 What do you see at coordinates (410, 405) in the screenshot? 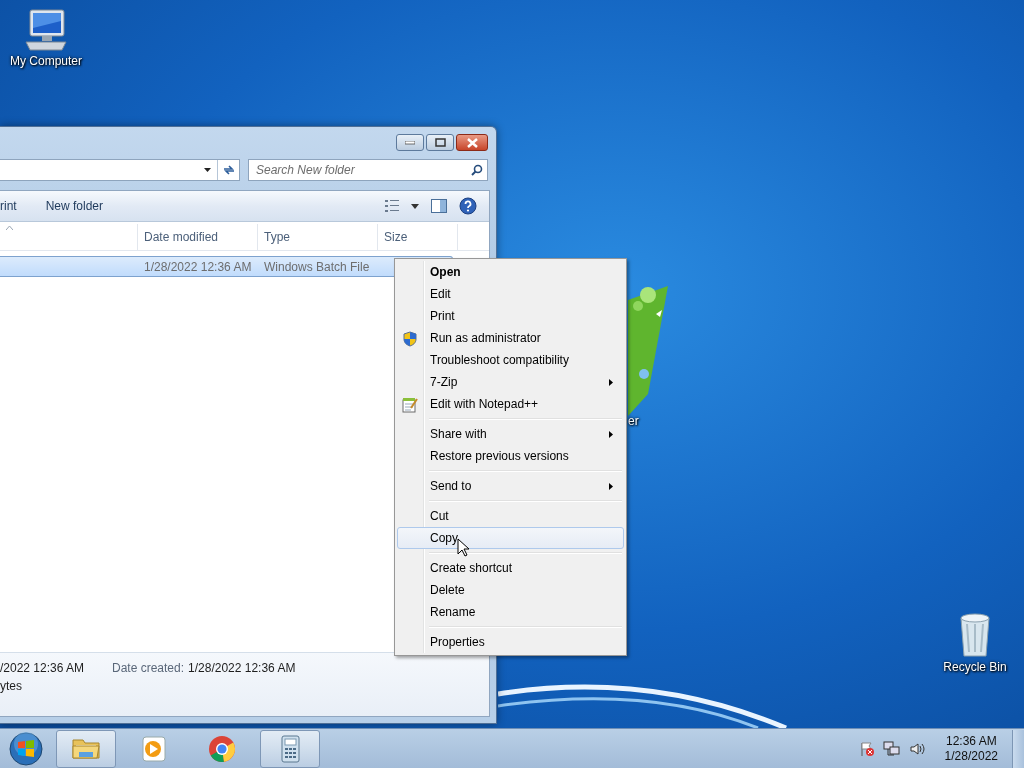
I see `notepad-icon` at bounding box center [410, 405].